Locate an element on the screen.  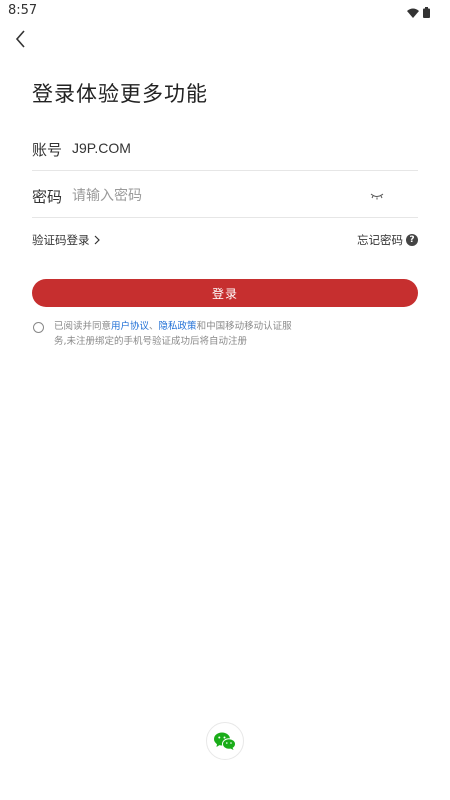
agreement-radio is located at coordinates (38, 327).